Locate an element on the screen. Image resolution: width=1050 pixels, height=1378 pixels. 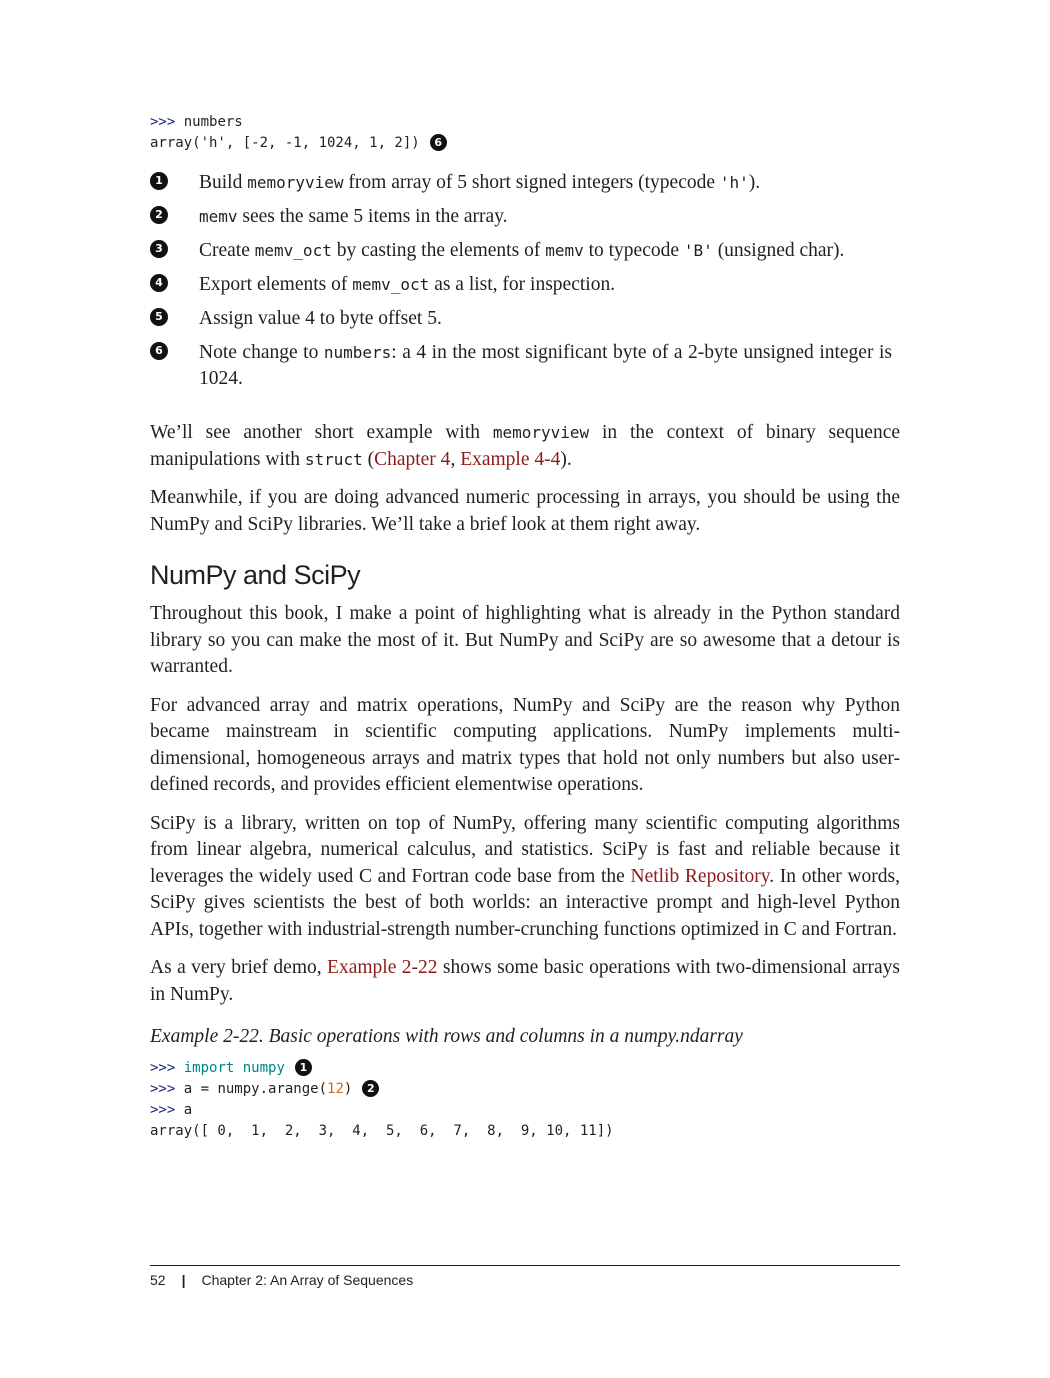
code-line: array('h', [-2, -1, 1024, 1, 2]) is located at coordinates (285, 143).